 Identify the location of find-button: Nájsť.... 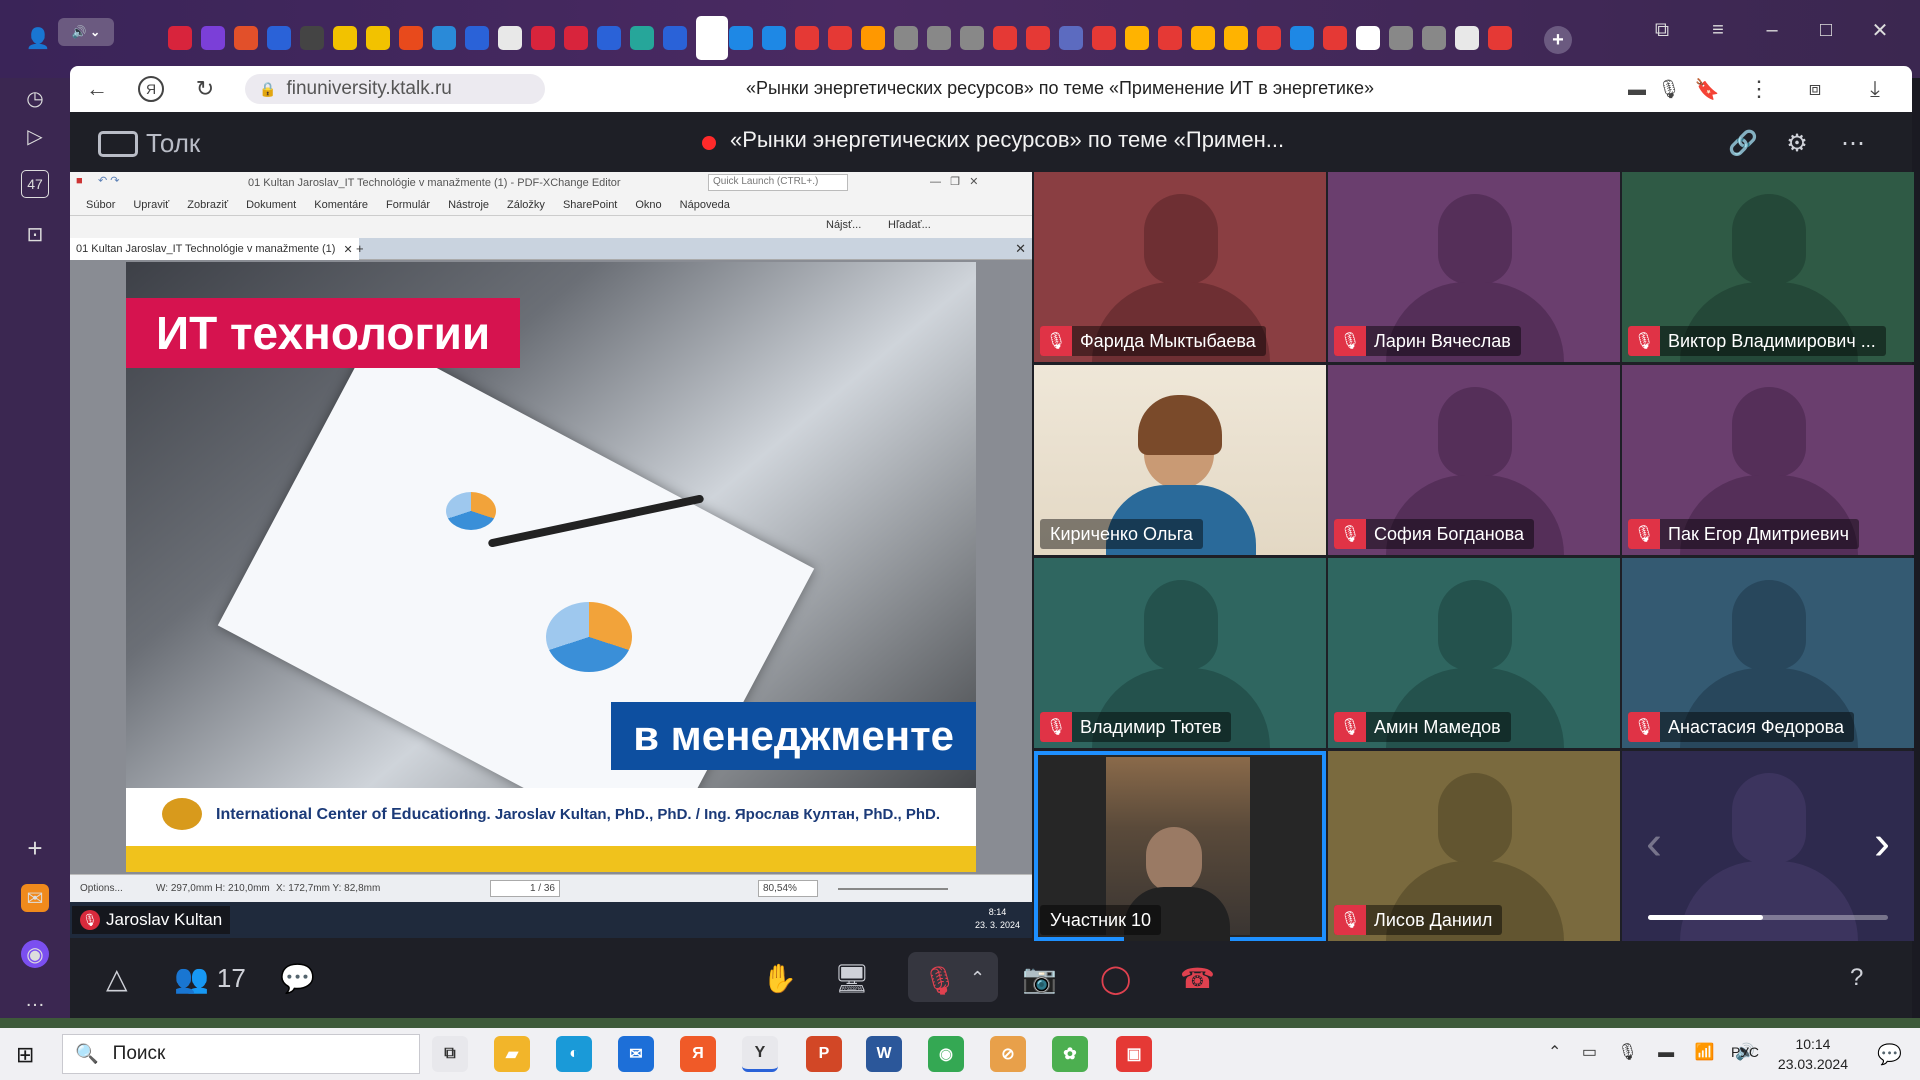
(843, 225).